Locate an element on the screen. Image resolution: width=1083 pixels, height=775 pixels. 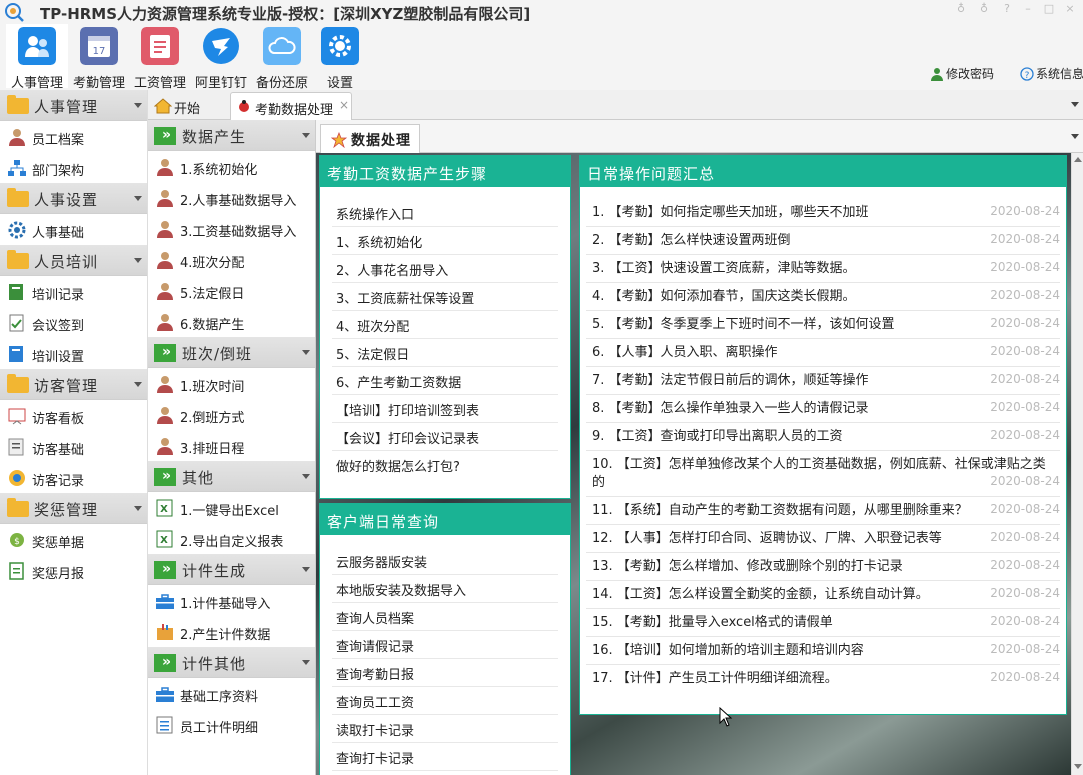
toolbar-attendance-button: 17 考勤管理 is located at coordinates (99, 57).